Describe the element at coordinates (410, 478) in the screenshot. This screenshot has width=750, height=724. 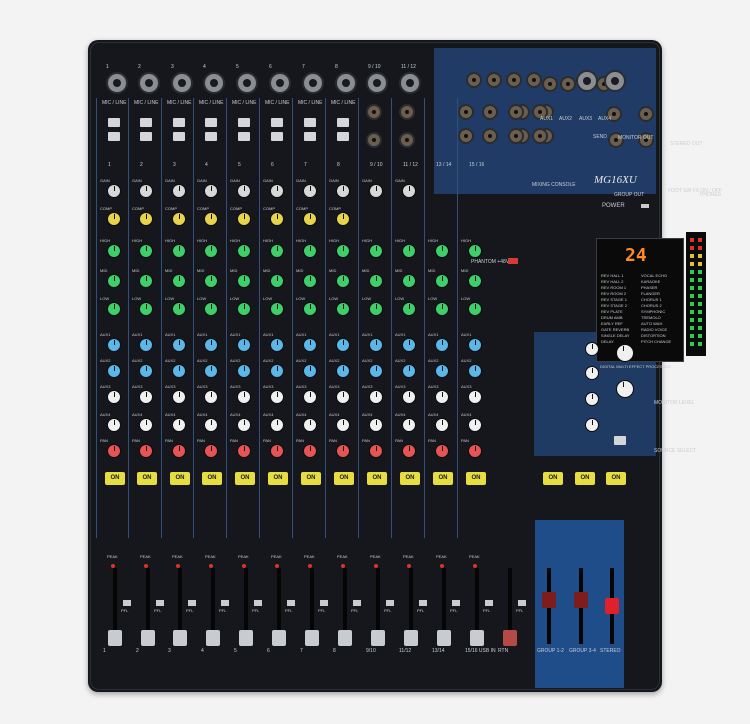
I see `on-button-10: ON` at that location.